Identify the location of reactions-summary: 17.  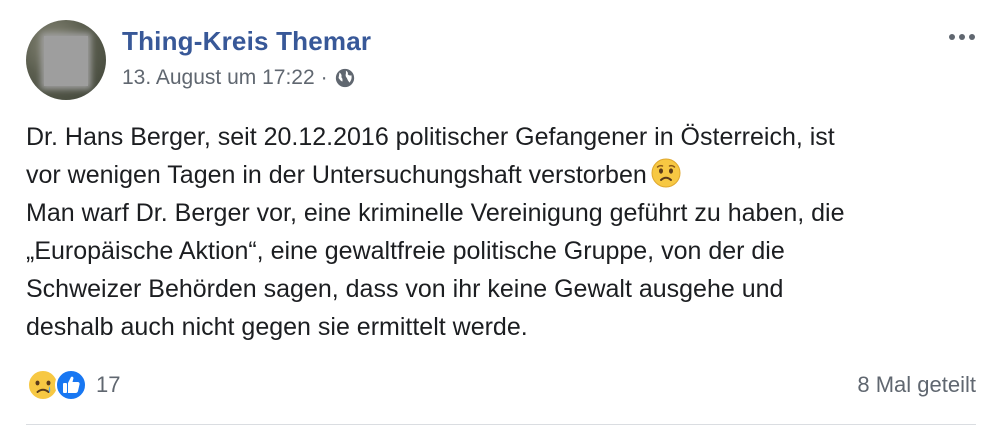
(73, 385).